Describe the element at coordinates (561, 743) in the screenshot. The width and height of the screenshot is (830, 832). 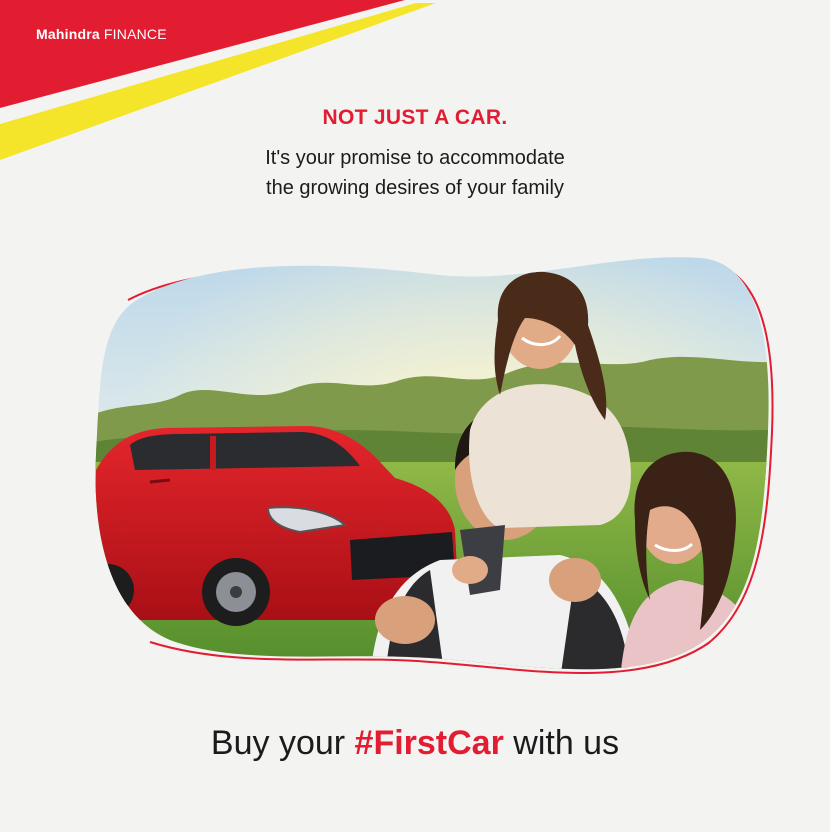
I see `tagline-suffix: with us` at that location.